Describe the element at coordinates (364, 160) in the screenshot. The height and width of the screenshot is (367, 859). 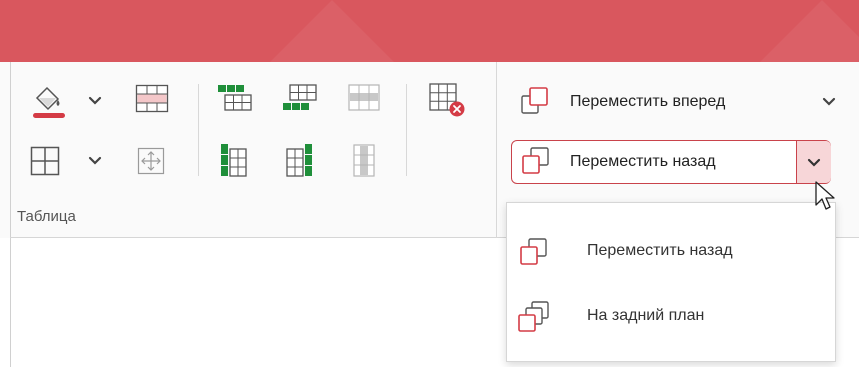
I see `delete-column-icon` at that location.